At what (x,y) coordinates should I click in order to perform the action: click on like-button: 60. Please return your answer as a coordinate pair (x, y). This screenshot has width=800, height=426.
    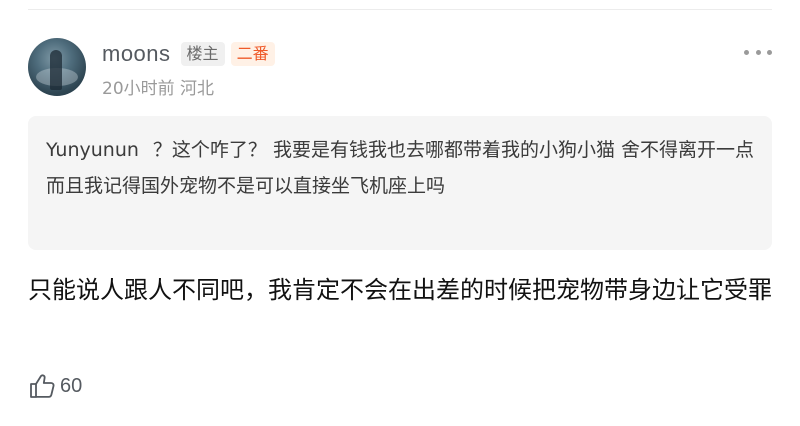
    Looking at the image, I should click on (55, 386).